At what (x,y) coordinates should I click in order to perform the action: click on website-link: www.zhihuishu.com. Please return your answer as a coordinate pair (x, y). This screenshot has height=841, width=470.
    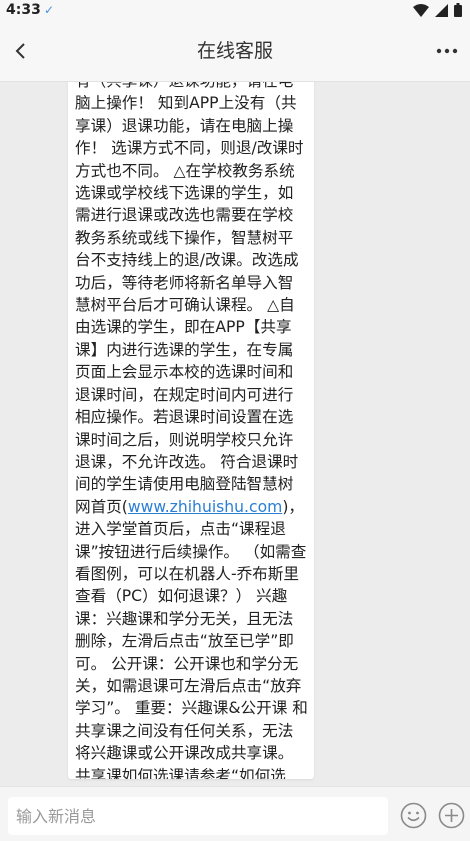
    Looking at the image, I should click on (205, 507).